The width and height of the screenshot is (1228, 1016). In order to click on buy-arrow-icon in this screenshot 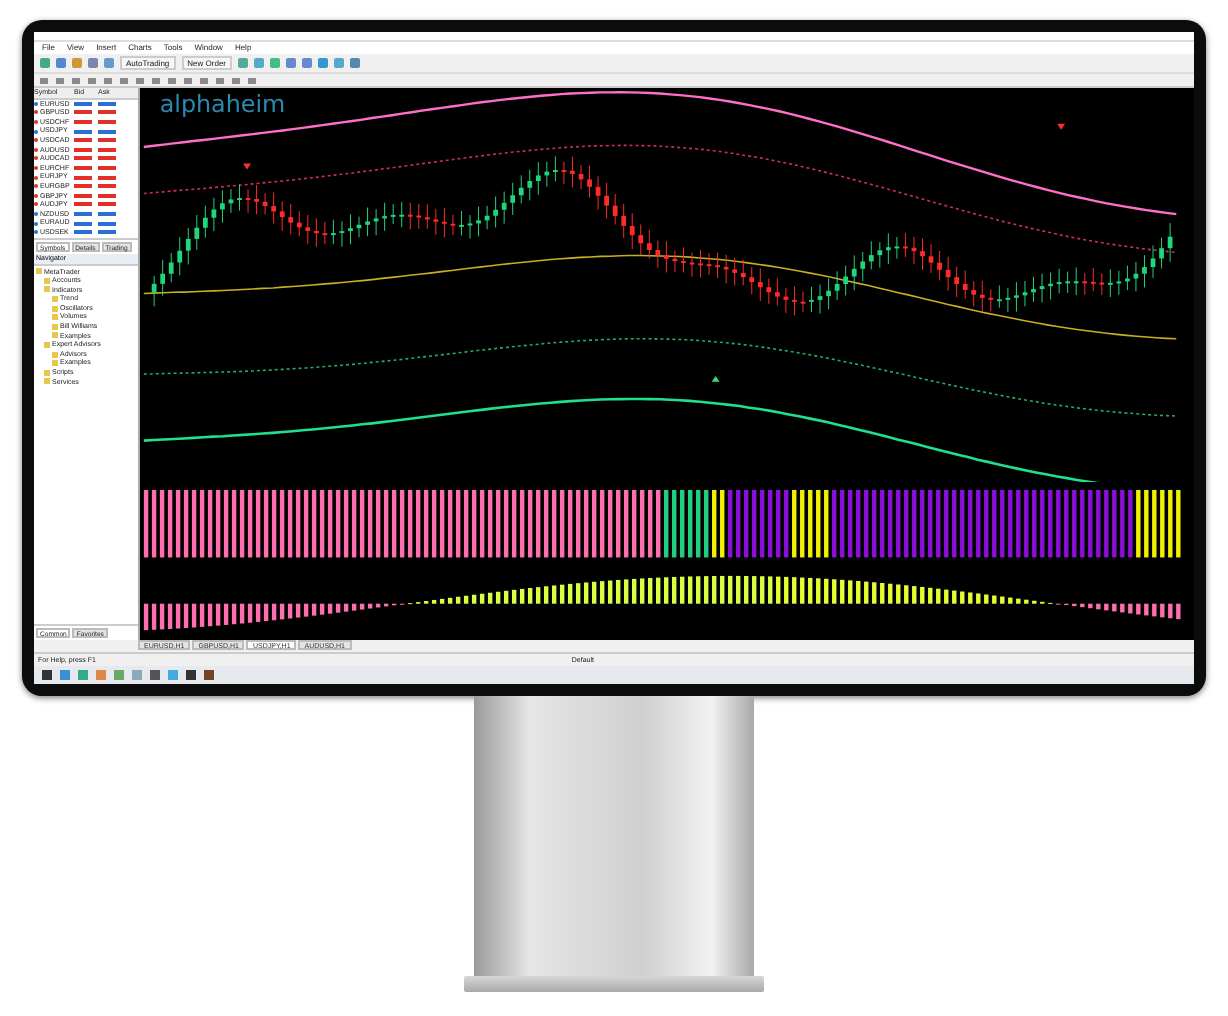, I will do `click(715, 378)`.